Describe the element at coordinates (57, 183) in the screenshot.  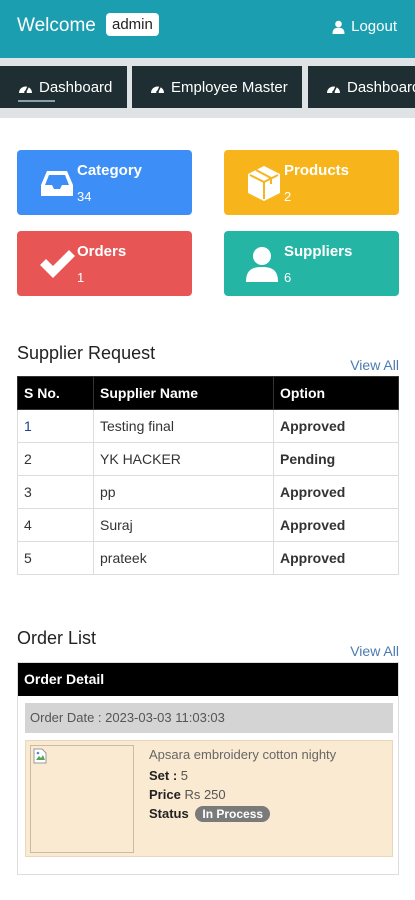
I see `inbox-icon` at that location.